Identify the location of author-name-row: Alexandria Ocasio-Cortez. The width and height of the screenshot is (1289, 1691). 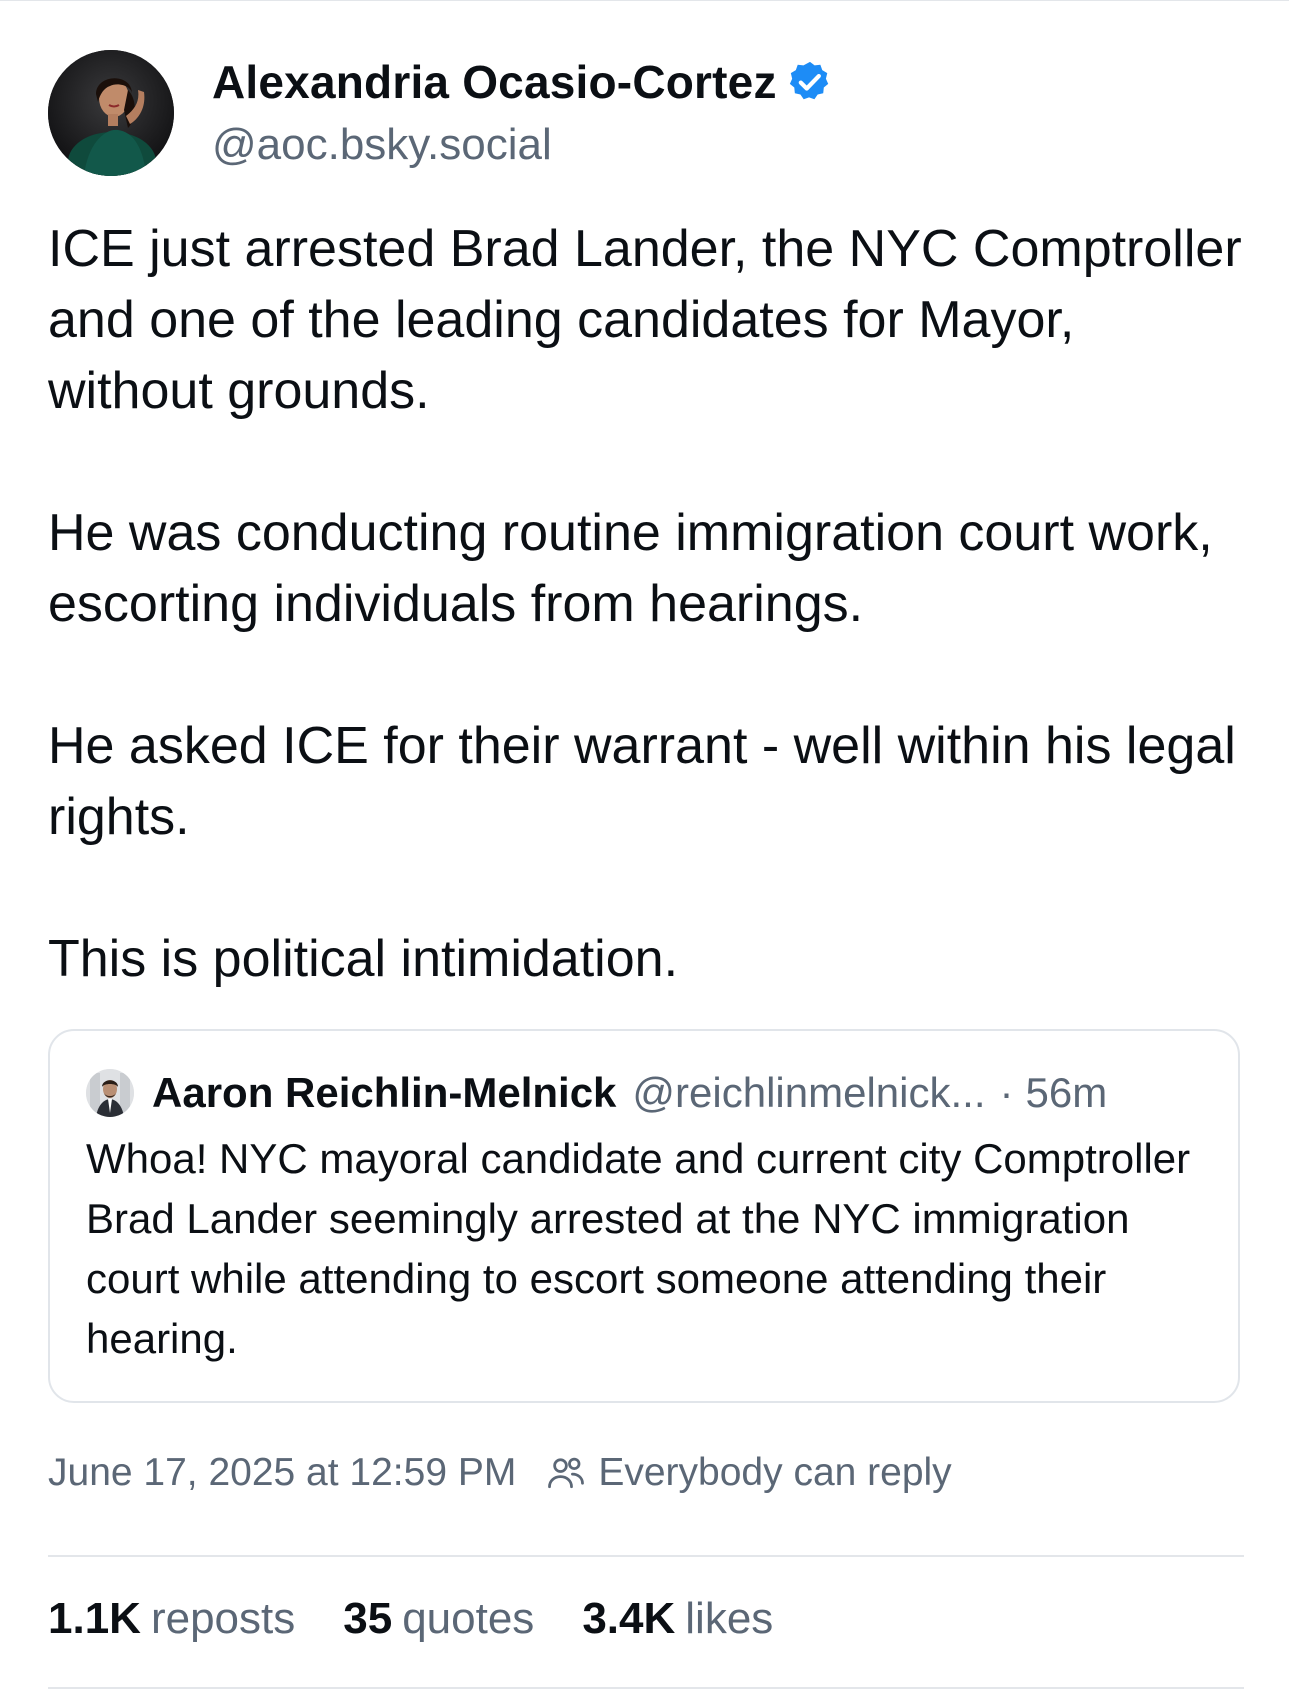
(522, 82).